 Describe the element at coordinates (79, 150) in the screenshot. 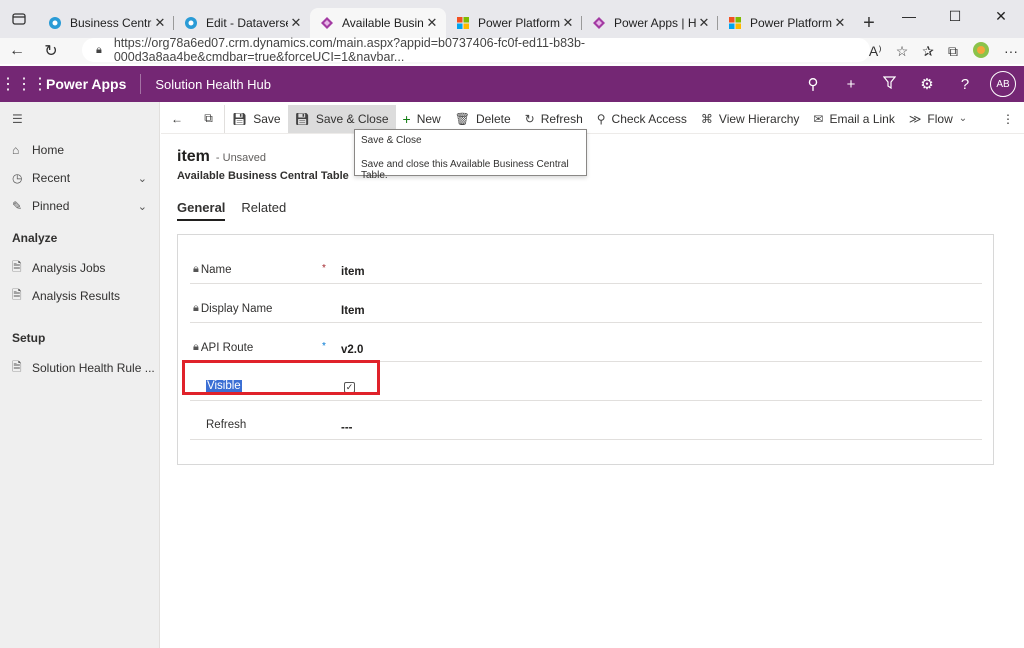

I see `sidebar-item-home: ⌂ Home` at that location.